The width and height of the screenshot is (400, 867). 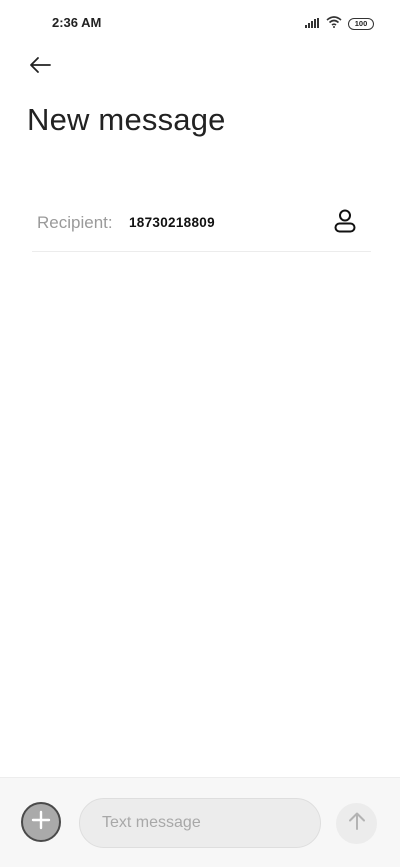 I want to click on send-button, so click(x=356, y=823).